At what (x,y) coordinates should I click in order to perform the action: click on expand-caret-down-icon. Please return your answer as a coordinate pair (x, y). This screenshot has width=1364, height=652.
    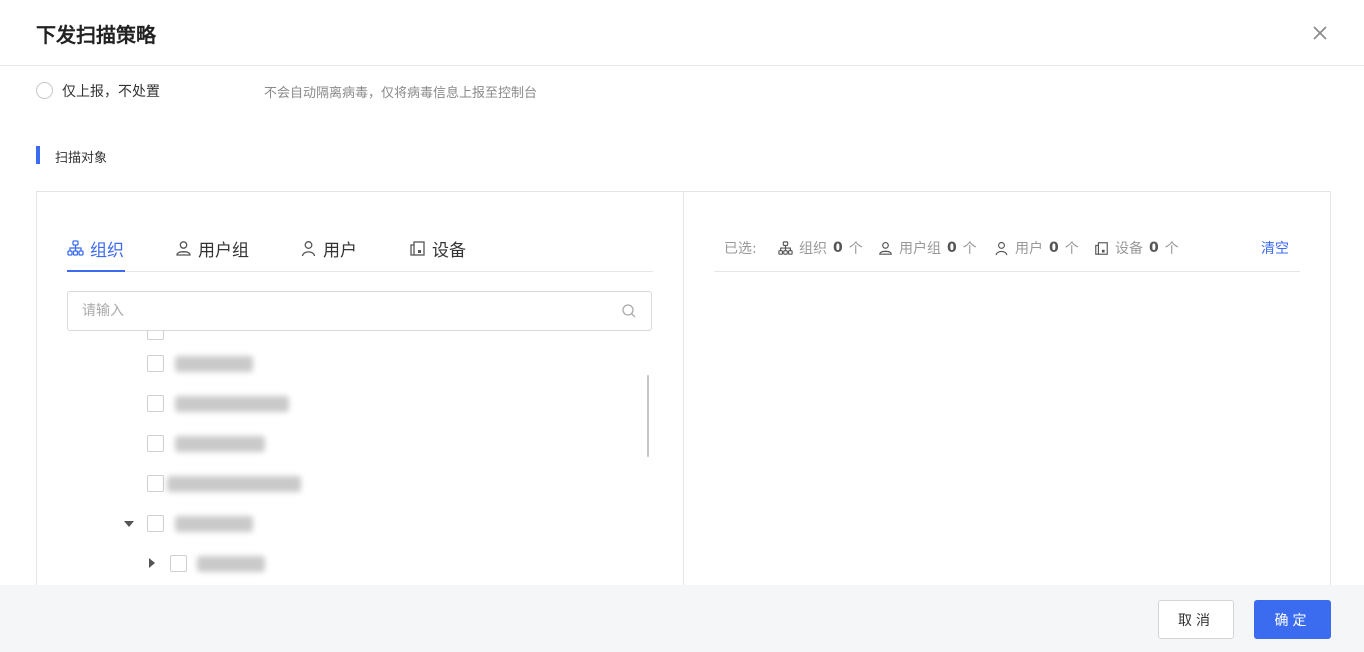
    Looking at the image, I should click on (129, 524).